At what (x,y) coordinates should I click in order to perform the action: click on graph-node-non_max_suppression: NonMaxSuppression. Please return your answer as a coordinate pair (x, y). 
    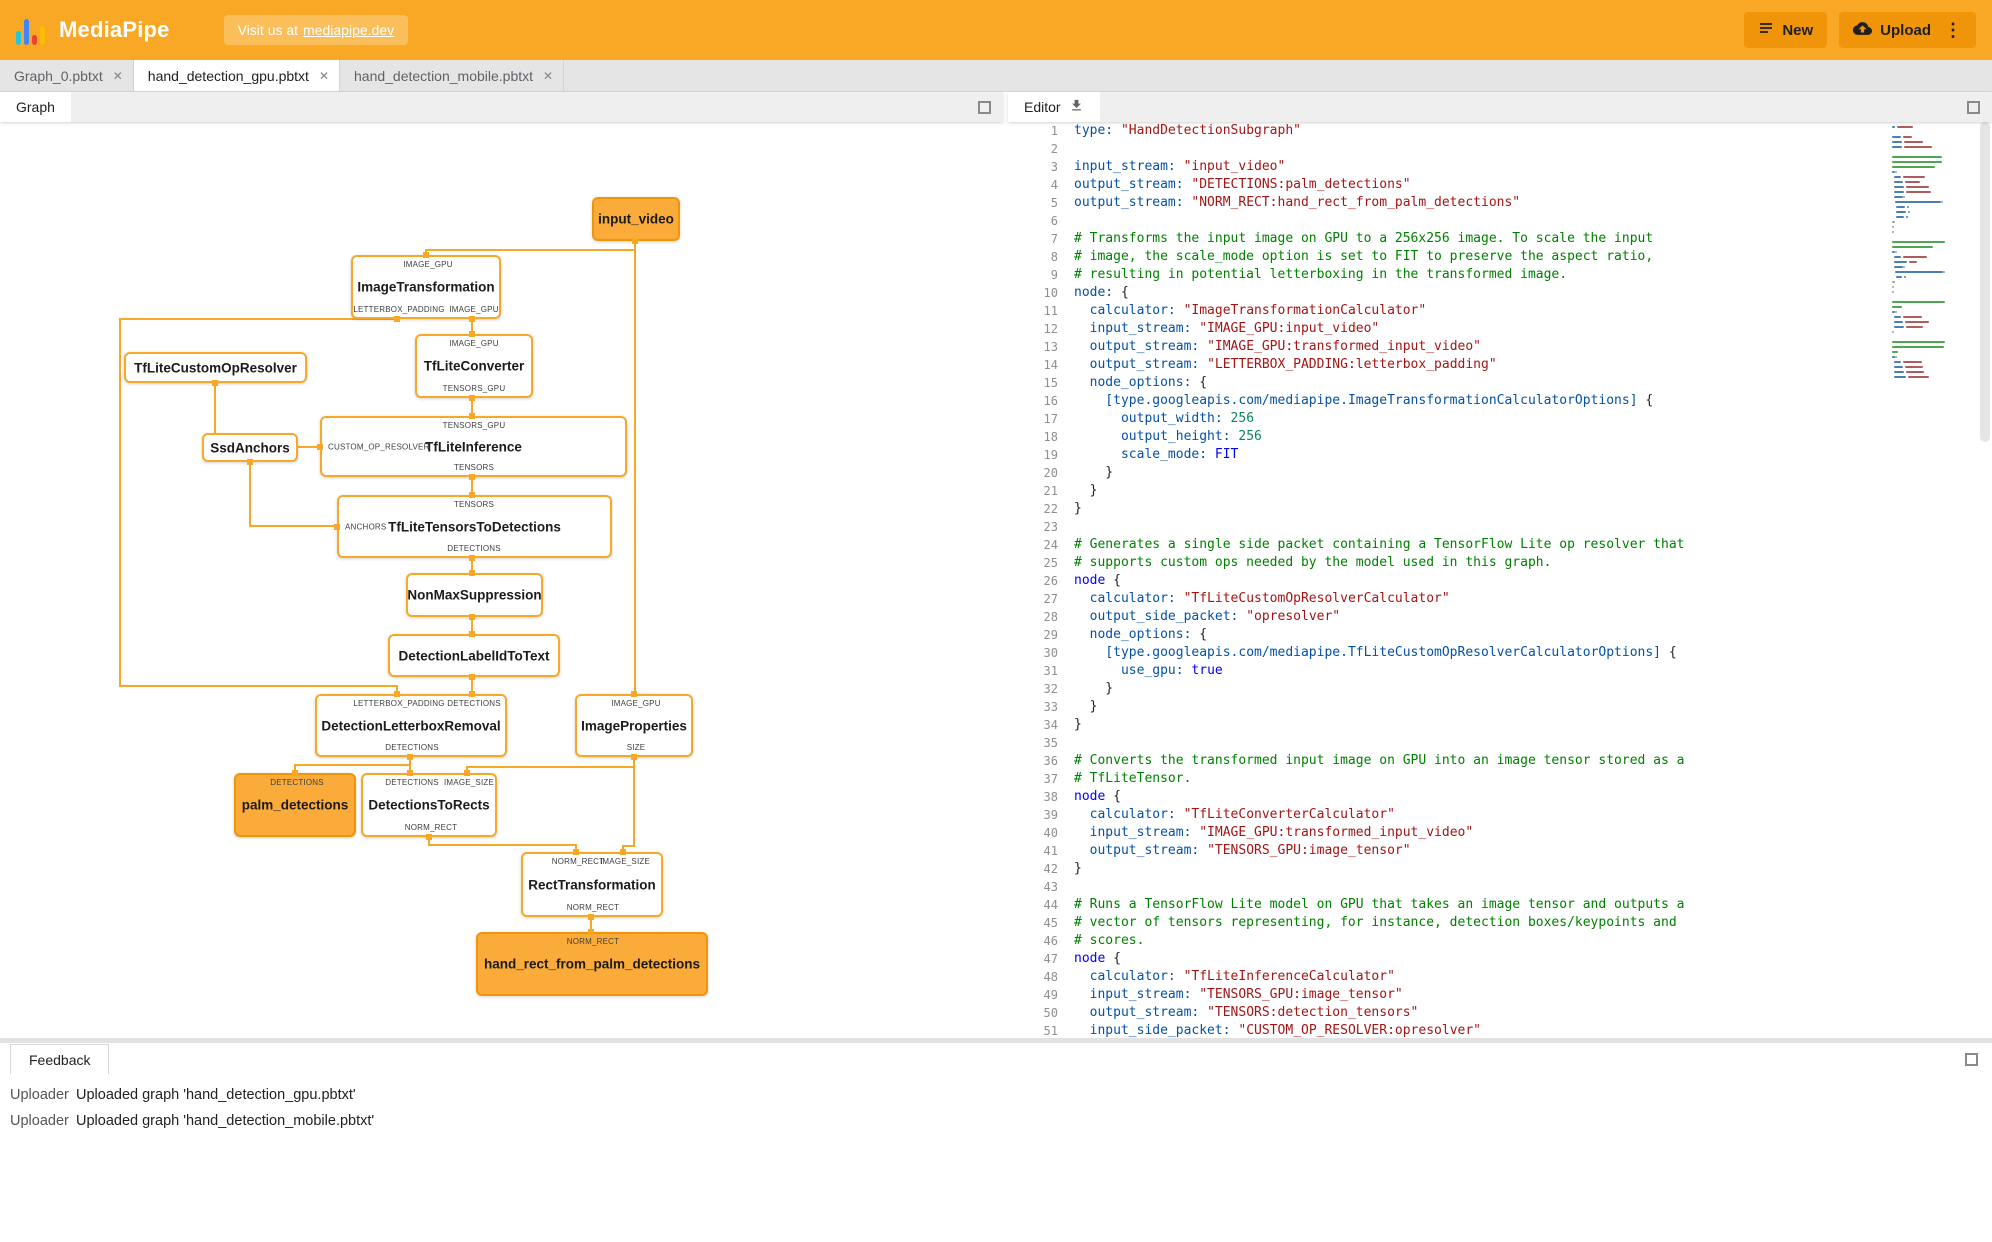
    Looking at the image, I should click on (474, 595).